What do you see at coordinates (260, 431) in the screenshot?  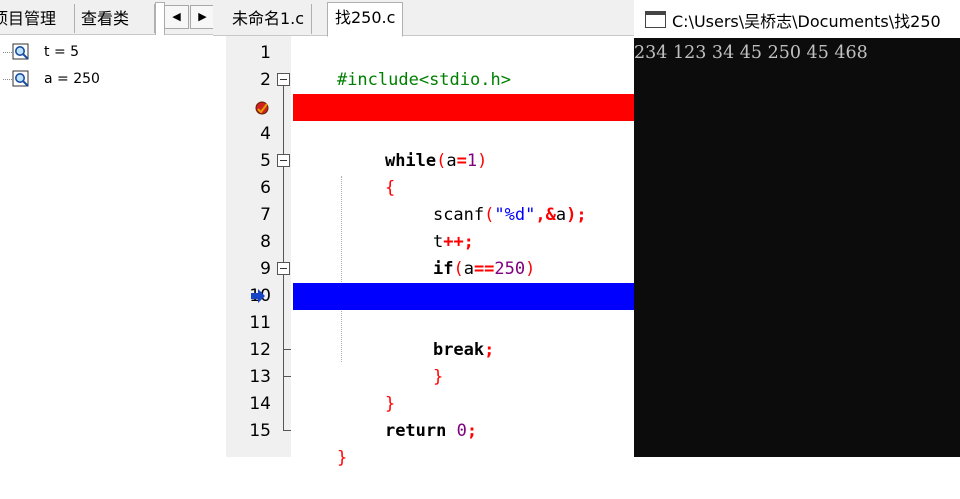 I see `line-number: 15` at bounding box center [260, 431].